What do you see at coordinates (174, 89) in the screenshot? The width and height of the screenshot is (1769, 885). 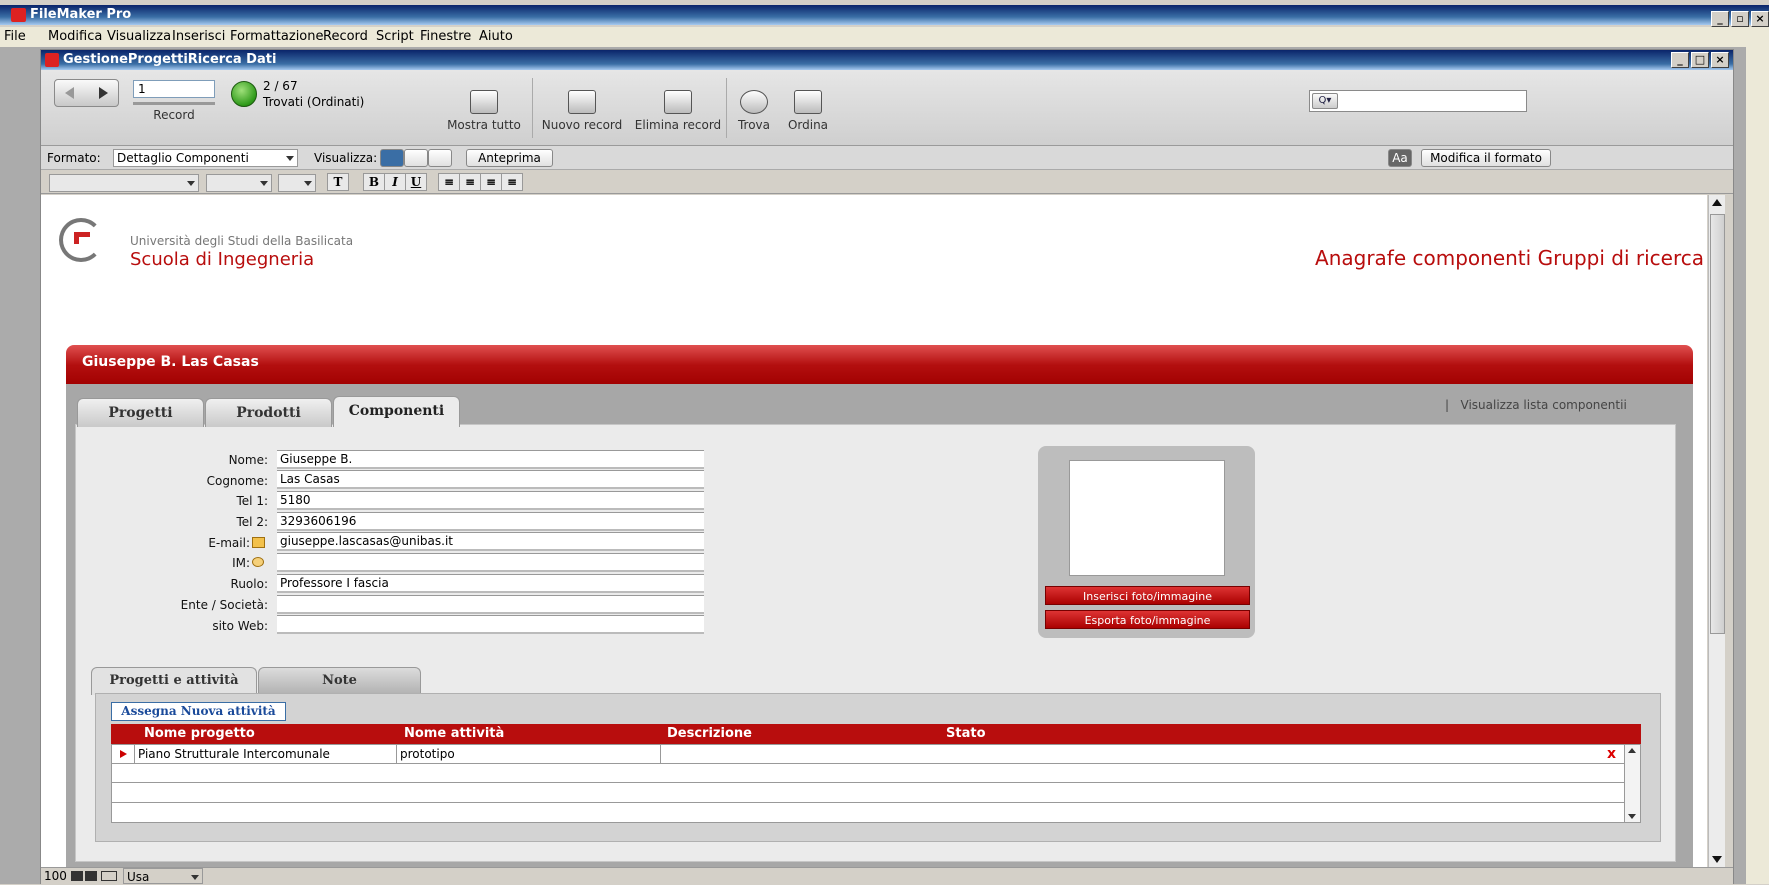 I see `record-number-input: 1` at bounding box center [174, 89].